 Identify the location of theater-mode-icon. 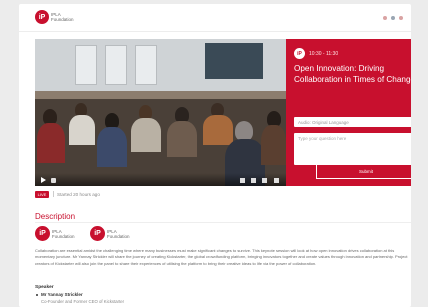
(264, 180).